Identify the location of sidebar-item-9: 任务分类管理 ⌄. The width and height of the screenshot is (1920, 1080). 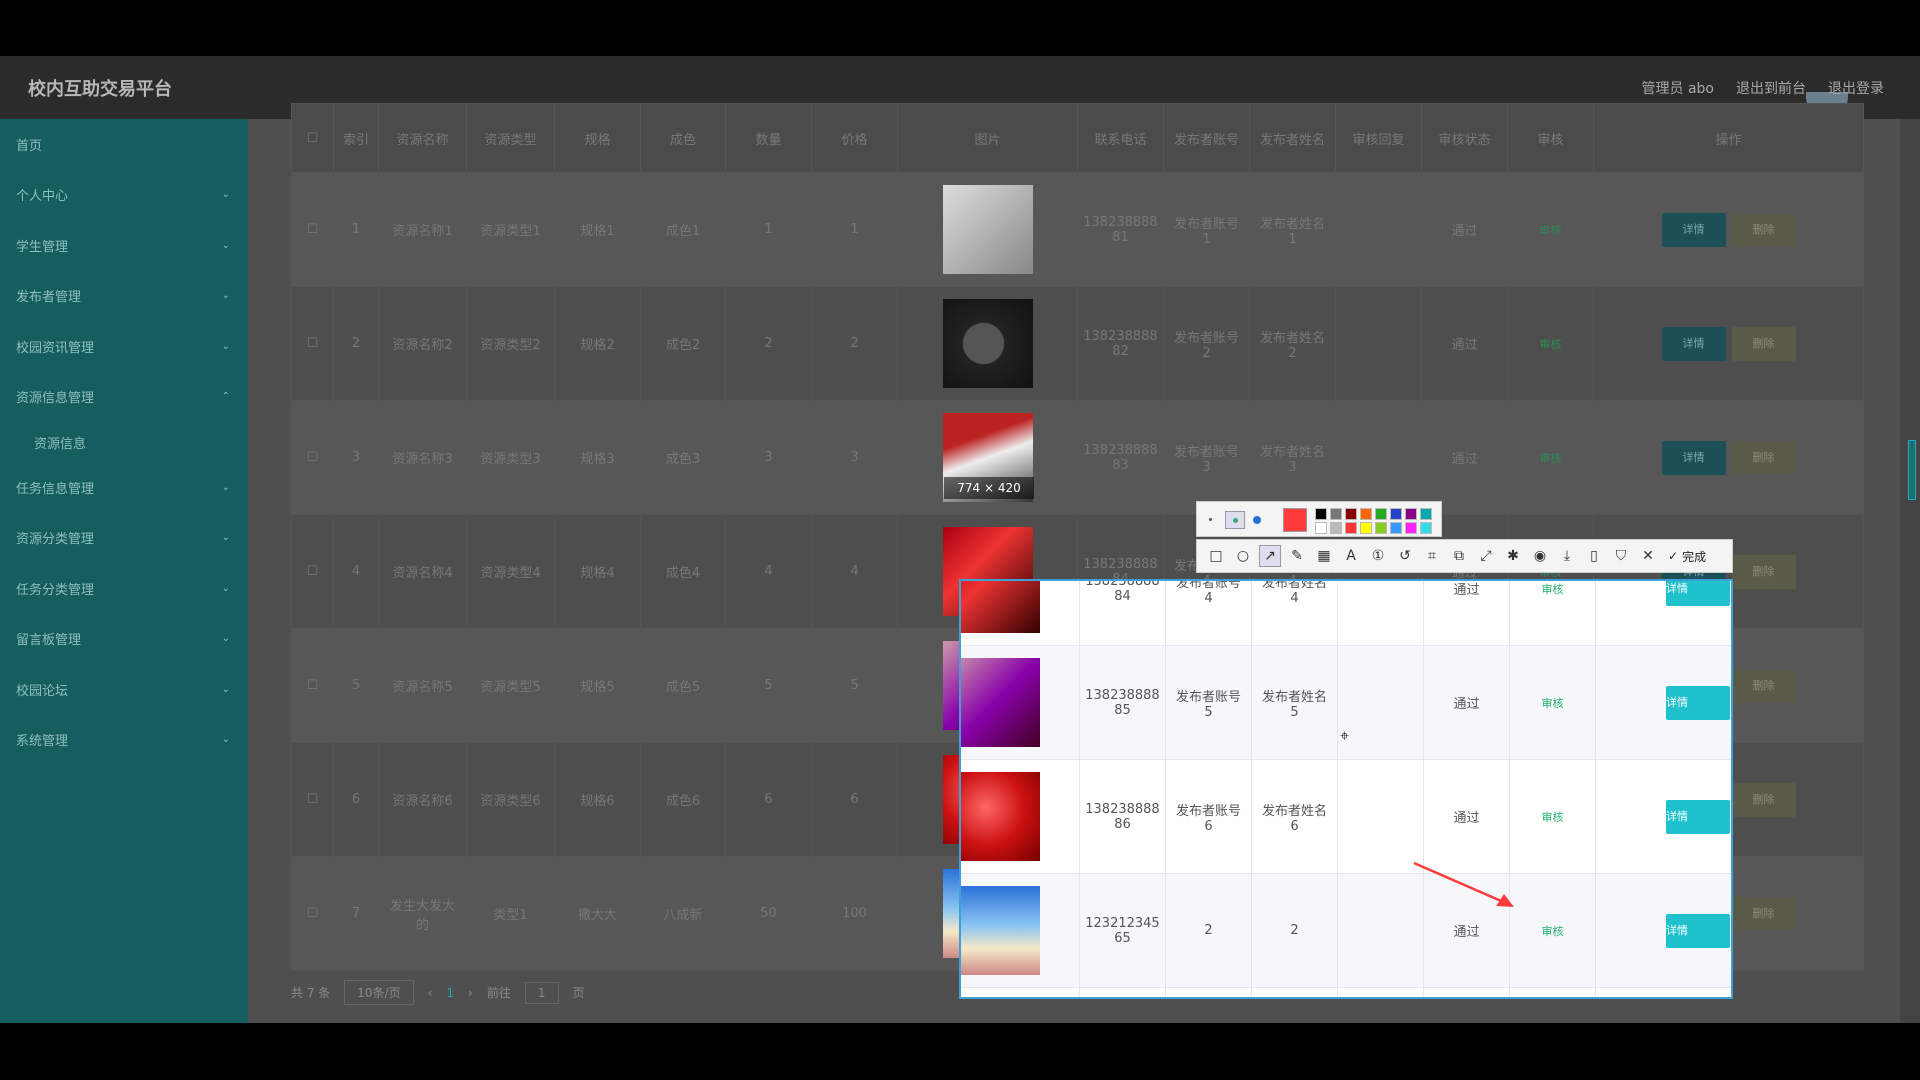
(124, 588).